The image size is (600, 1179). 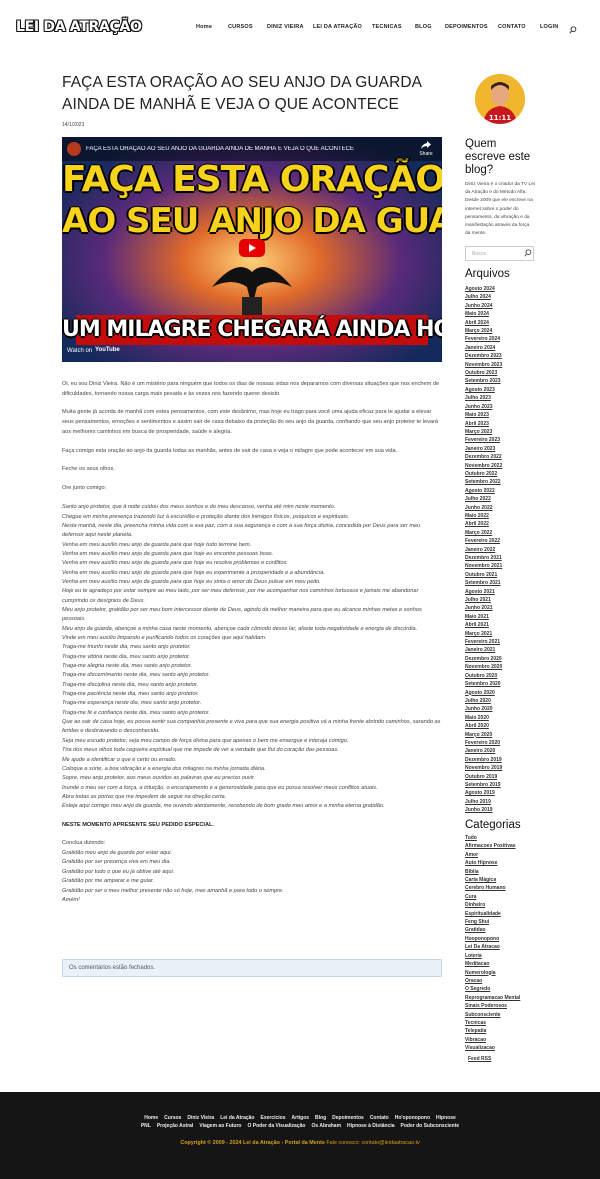 What do you see at coordinates (412, 1118) in the screenshot?
I see `footer-link: Ho'oponopono` at bounding box center [412, 1118].